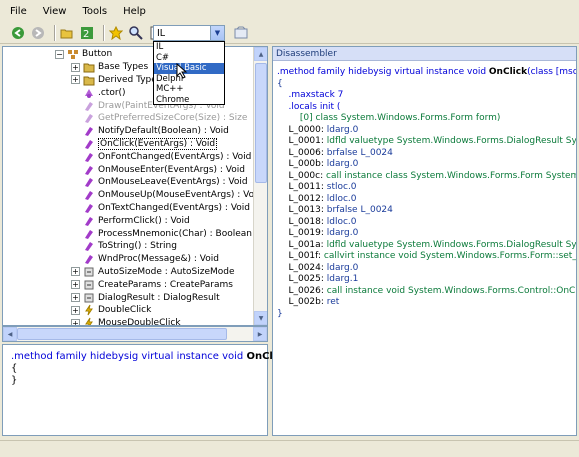 The image size is (579, 457). Describe the element at coordinates (55, 11) in the screenshot. I see `menu-view: View` at that location.